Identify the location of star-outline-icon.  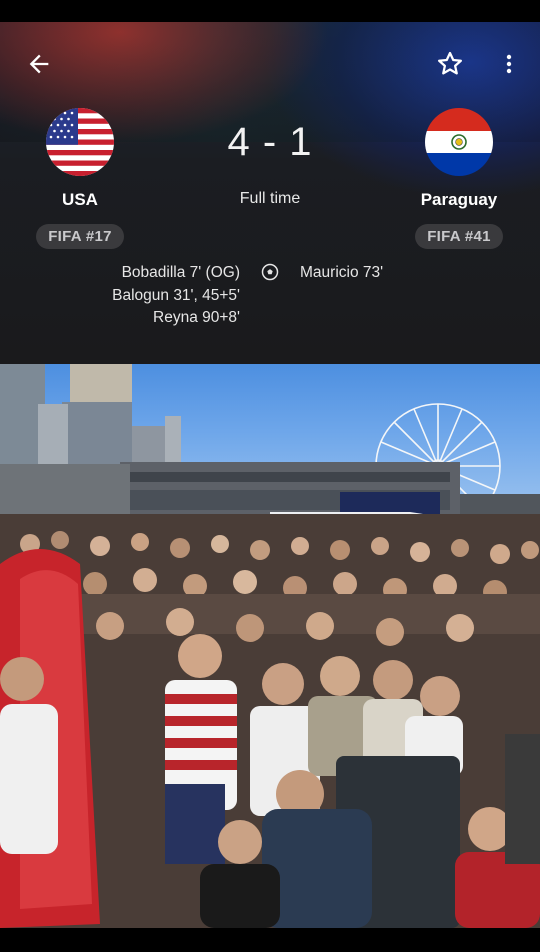
(450, 63).